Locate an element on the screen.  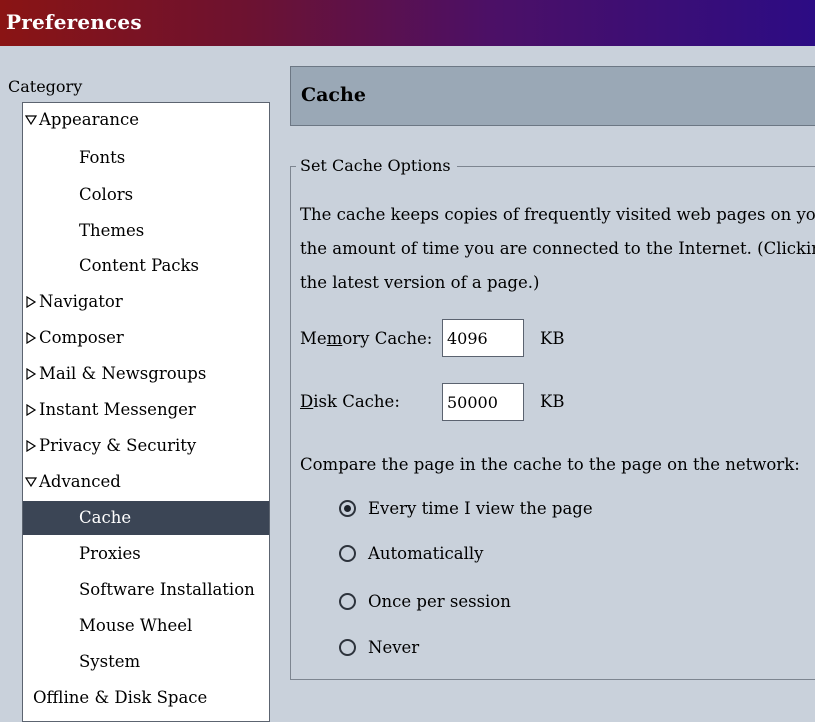
radio-option-automatically: Automatically is located at coordinates (411, 553).